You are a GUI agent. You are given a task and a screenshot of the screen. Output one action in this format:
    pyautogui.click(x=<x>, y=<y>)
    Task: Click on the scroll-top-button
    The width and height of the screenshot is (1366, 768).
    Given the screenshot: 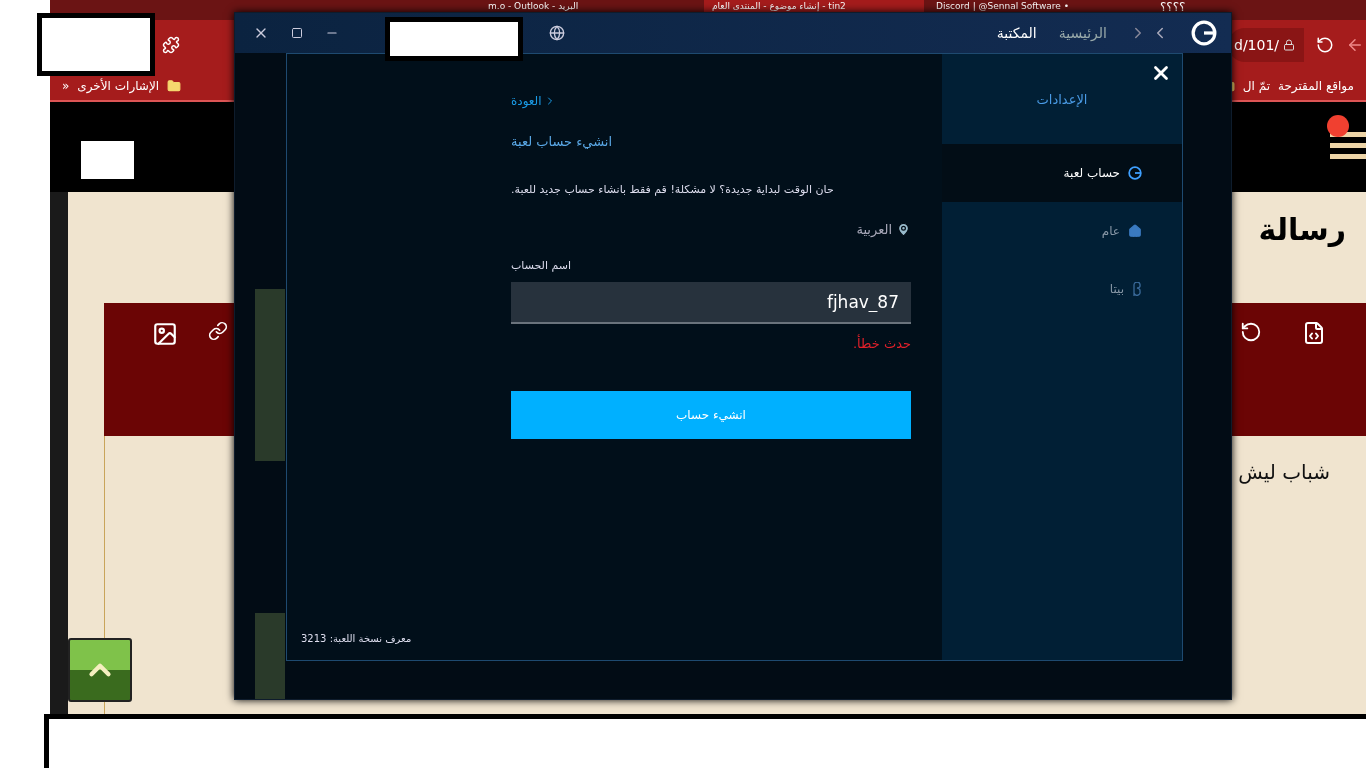 What is the action you would take?
    pyautogui.click(x=100, y=670)
    